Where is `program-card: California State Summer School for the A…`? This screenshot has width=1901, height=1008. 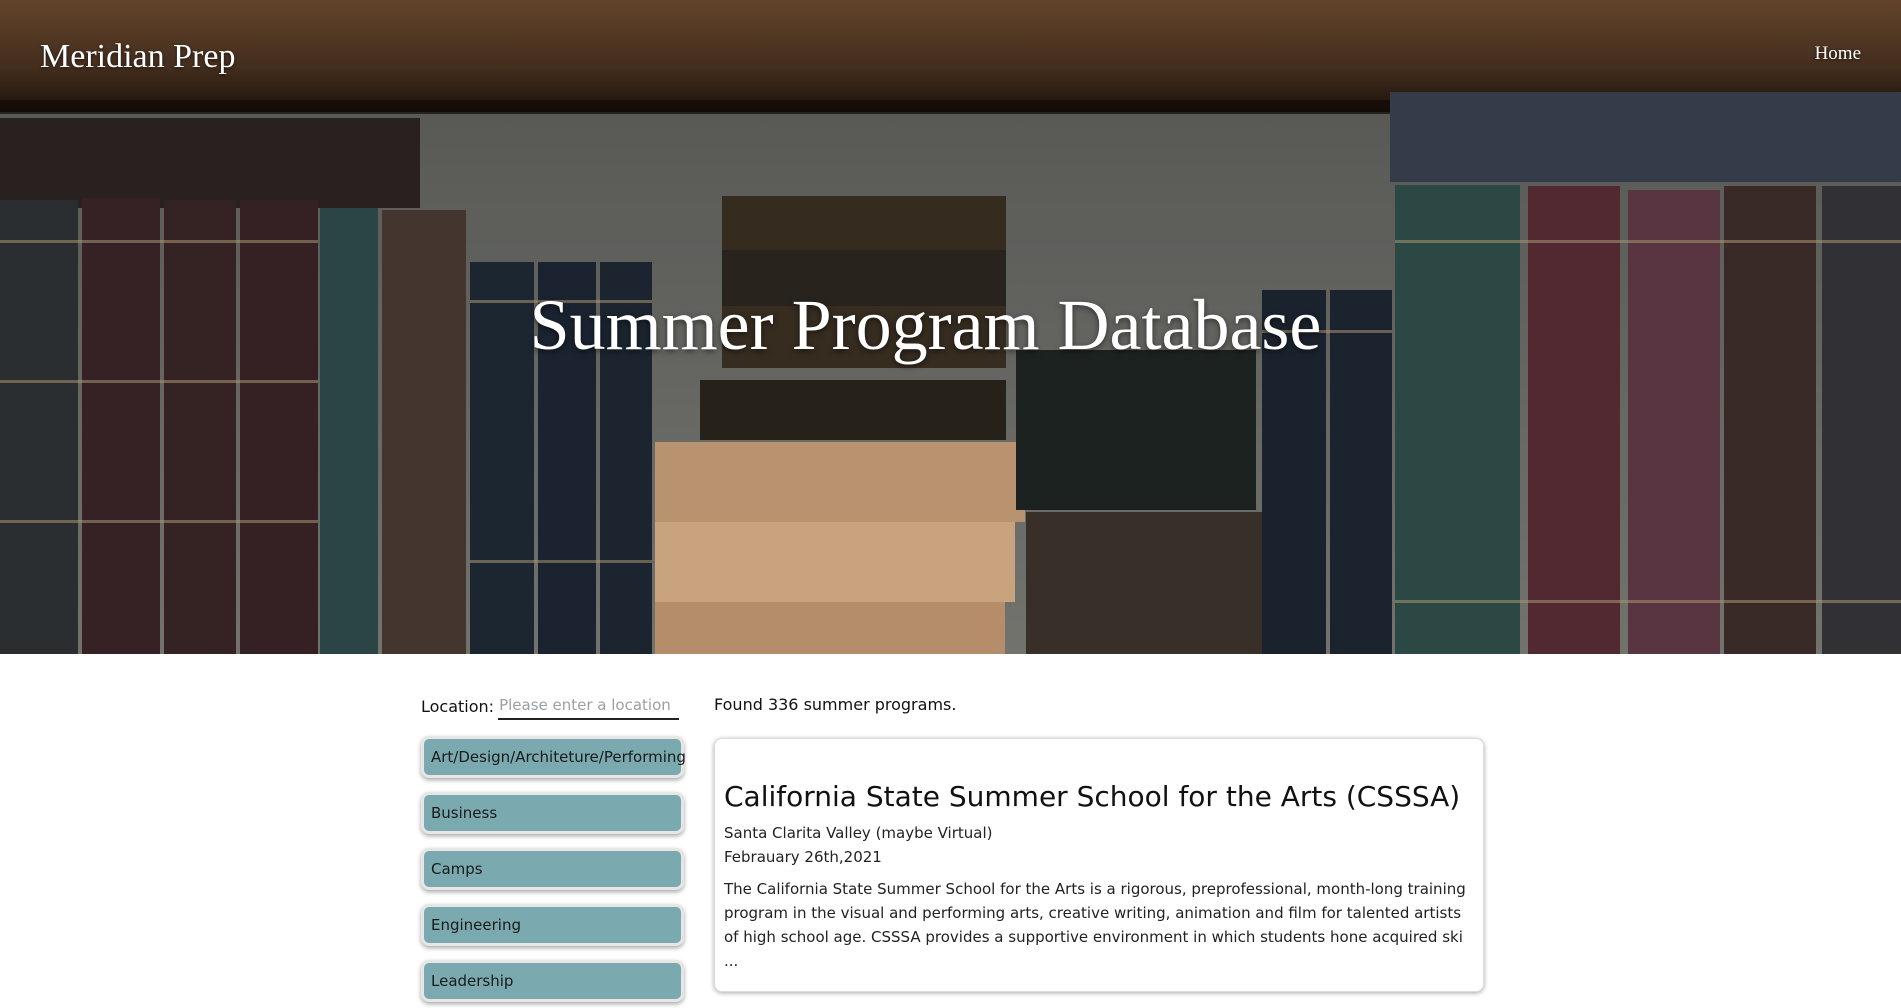
program-card: California State Summer School for the A… is located at coordinates (1099, 865).